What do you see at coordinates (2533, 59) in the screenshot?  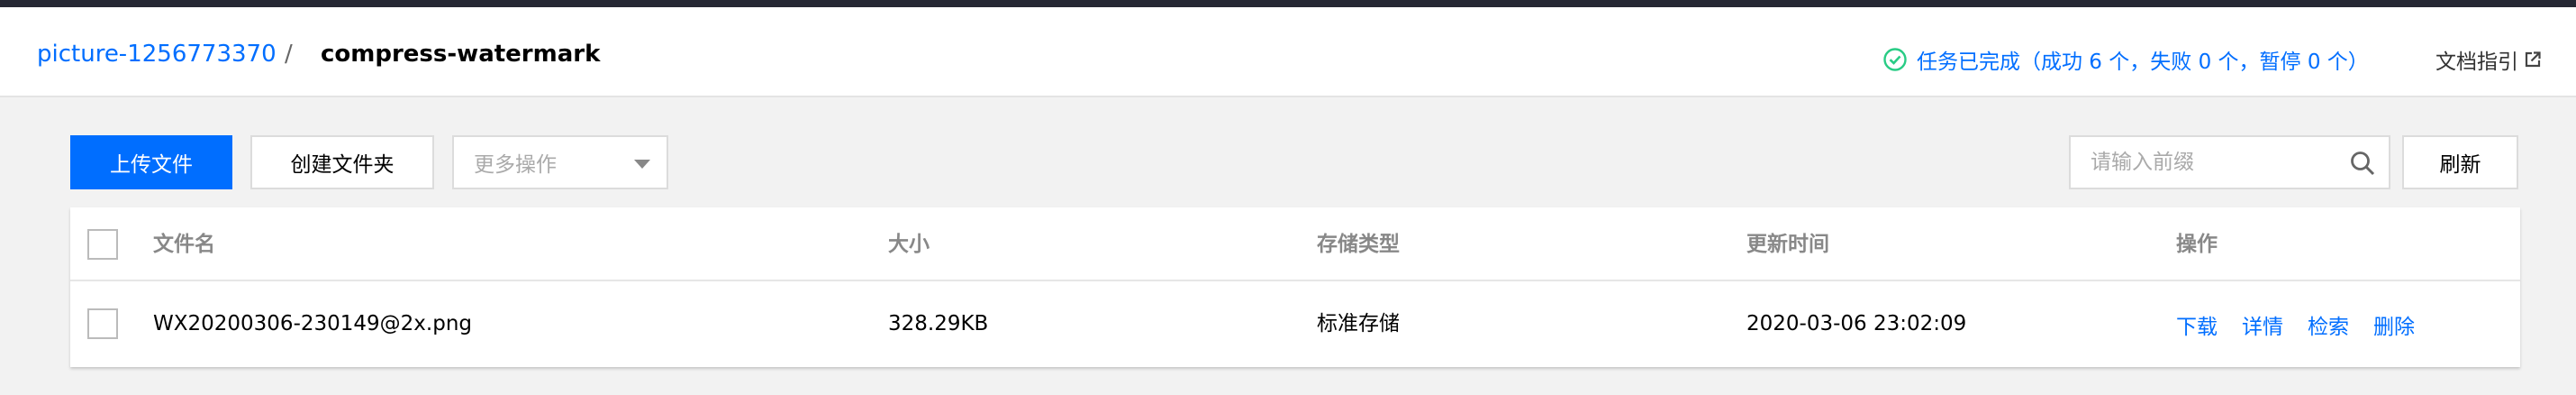 I see `external-link-icon` at bounding box center [2533, 59].